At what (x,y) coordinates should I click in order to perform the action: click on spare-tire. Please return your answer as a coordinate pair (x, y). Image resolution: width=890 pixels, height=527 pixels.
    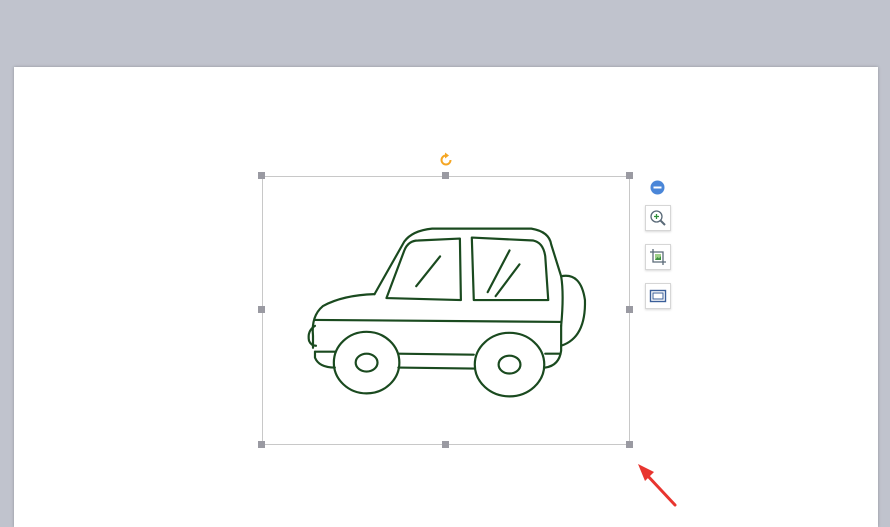
    Looking at the image, I should click on (573, 310).